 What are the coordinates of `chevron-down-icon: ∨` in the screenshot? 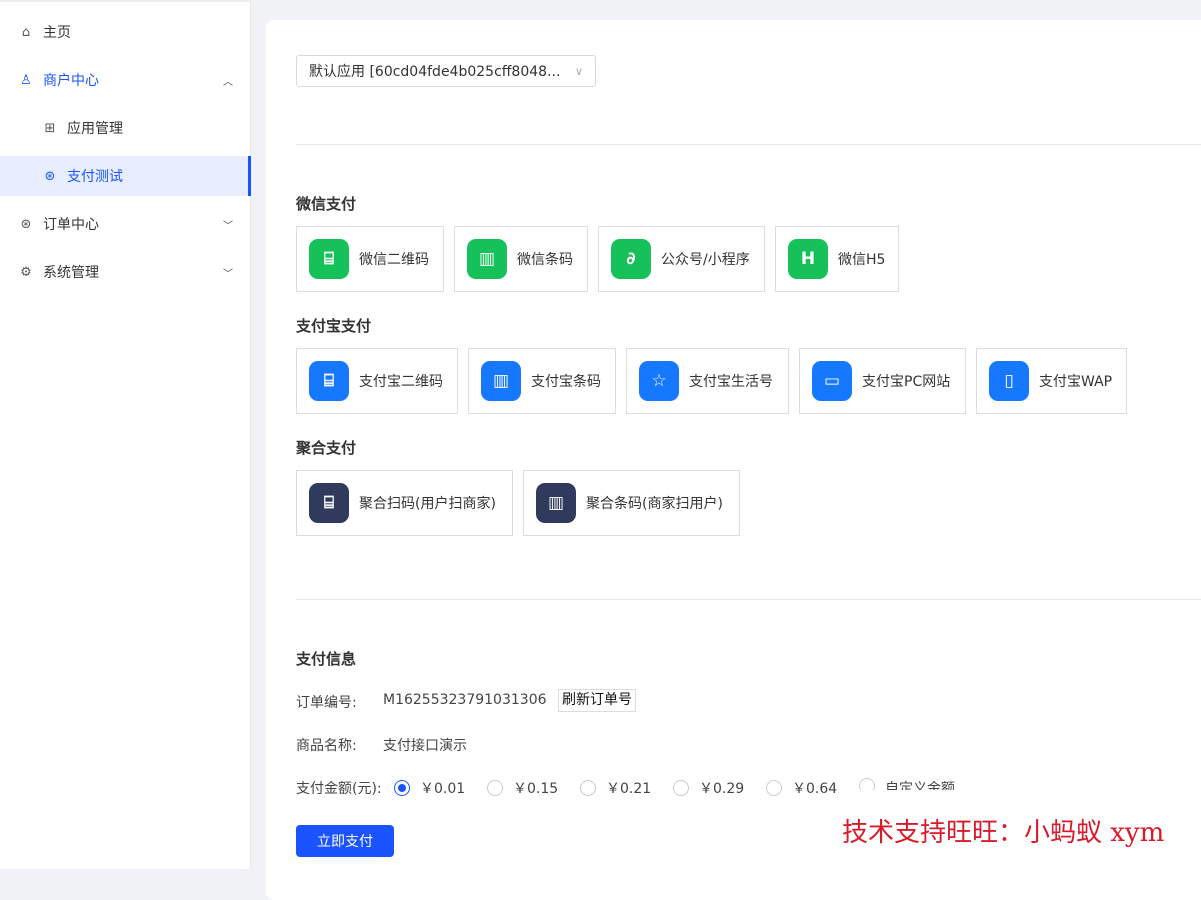 It's located at (578, 71).